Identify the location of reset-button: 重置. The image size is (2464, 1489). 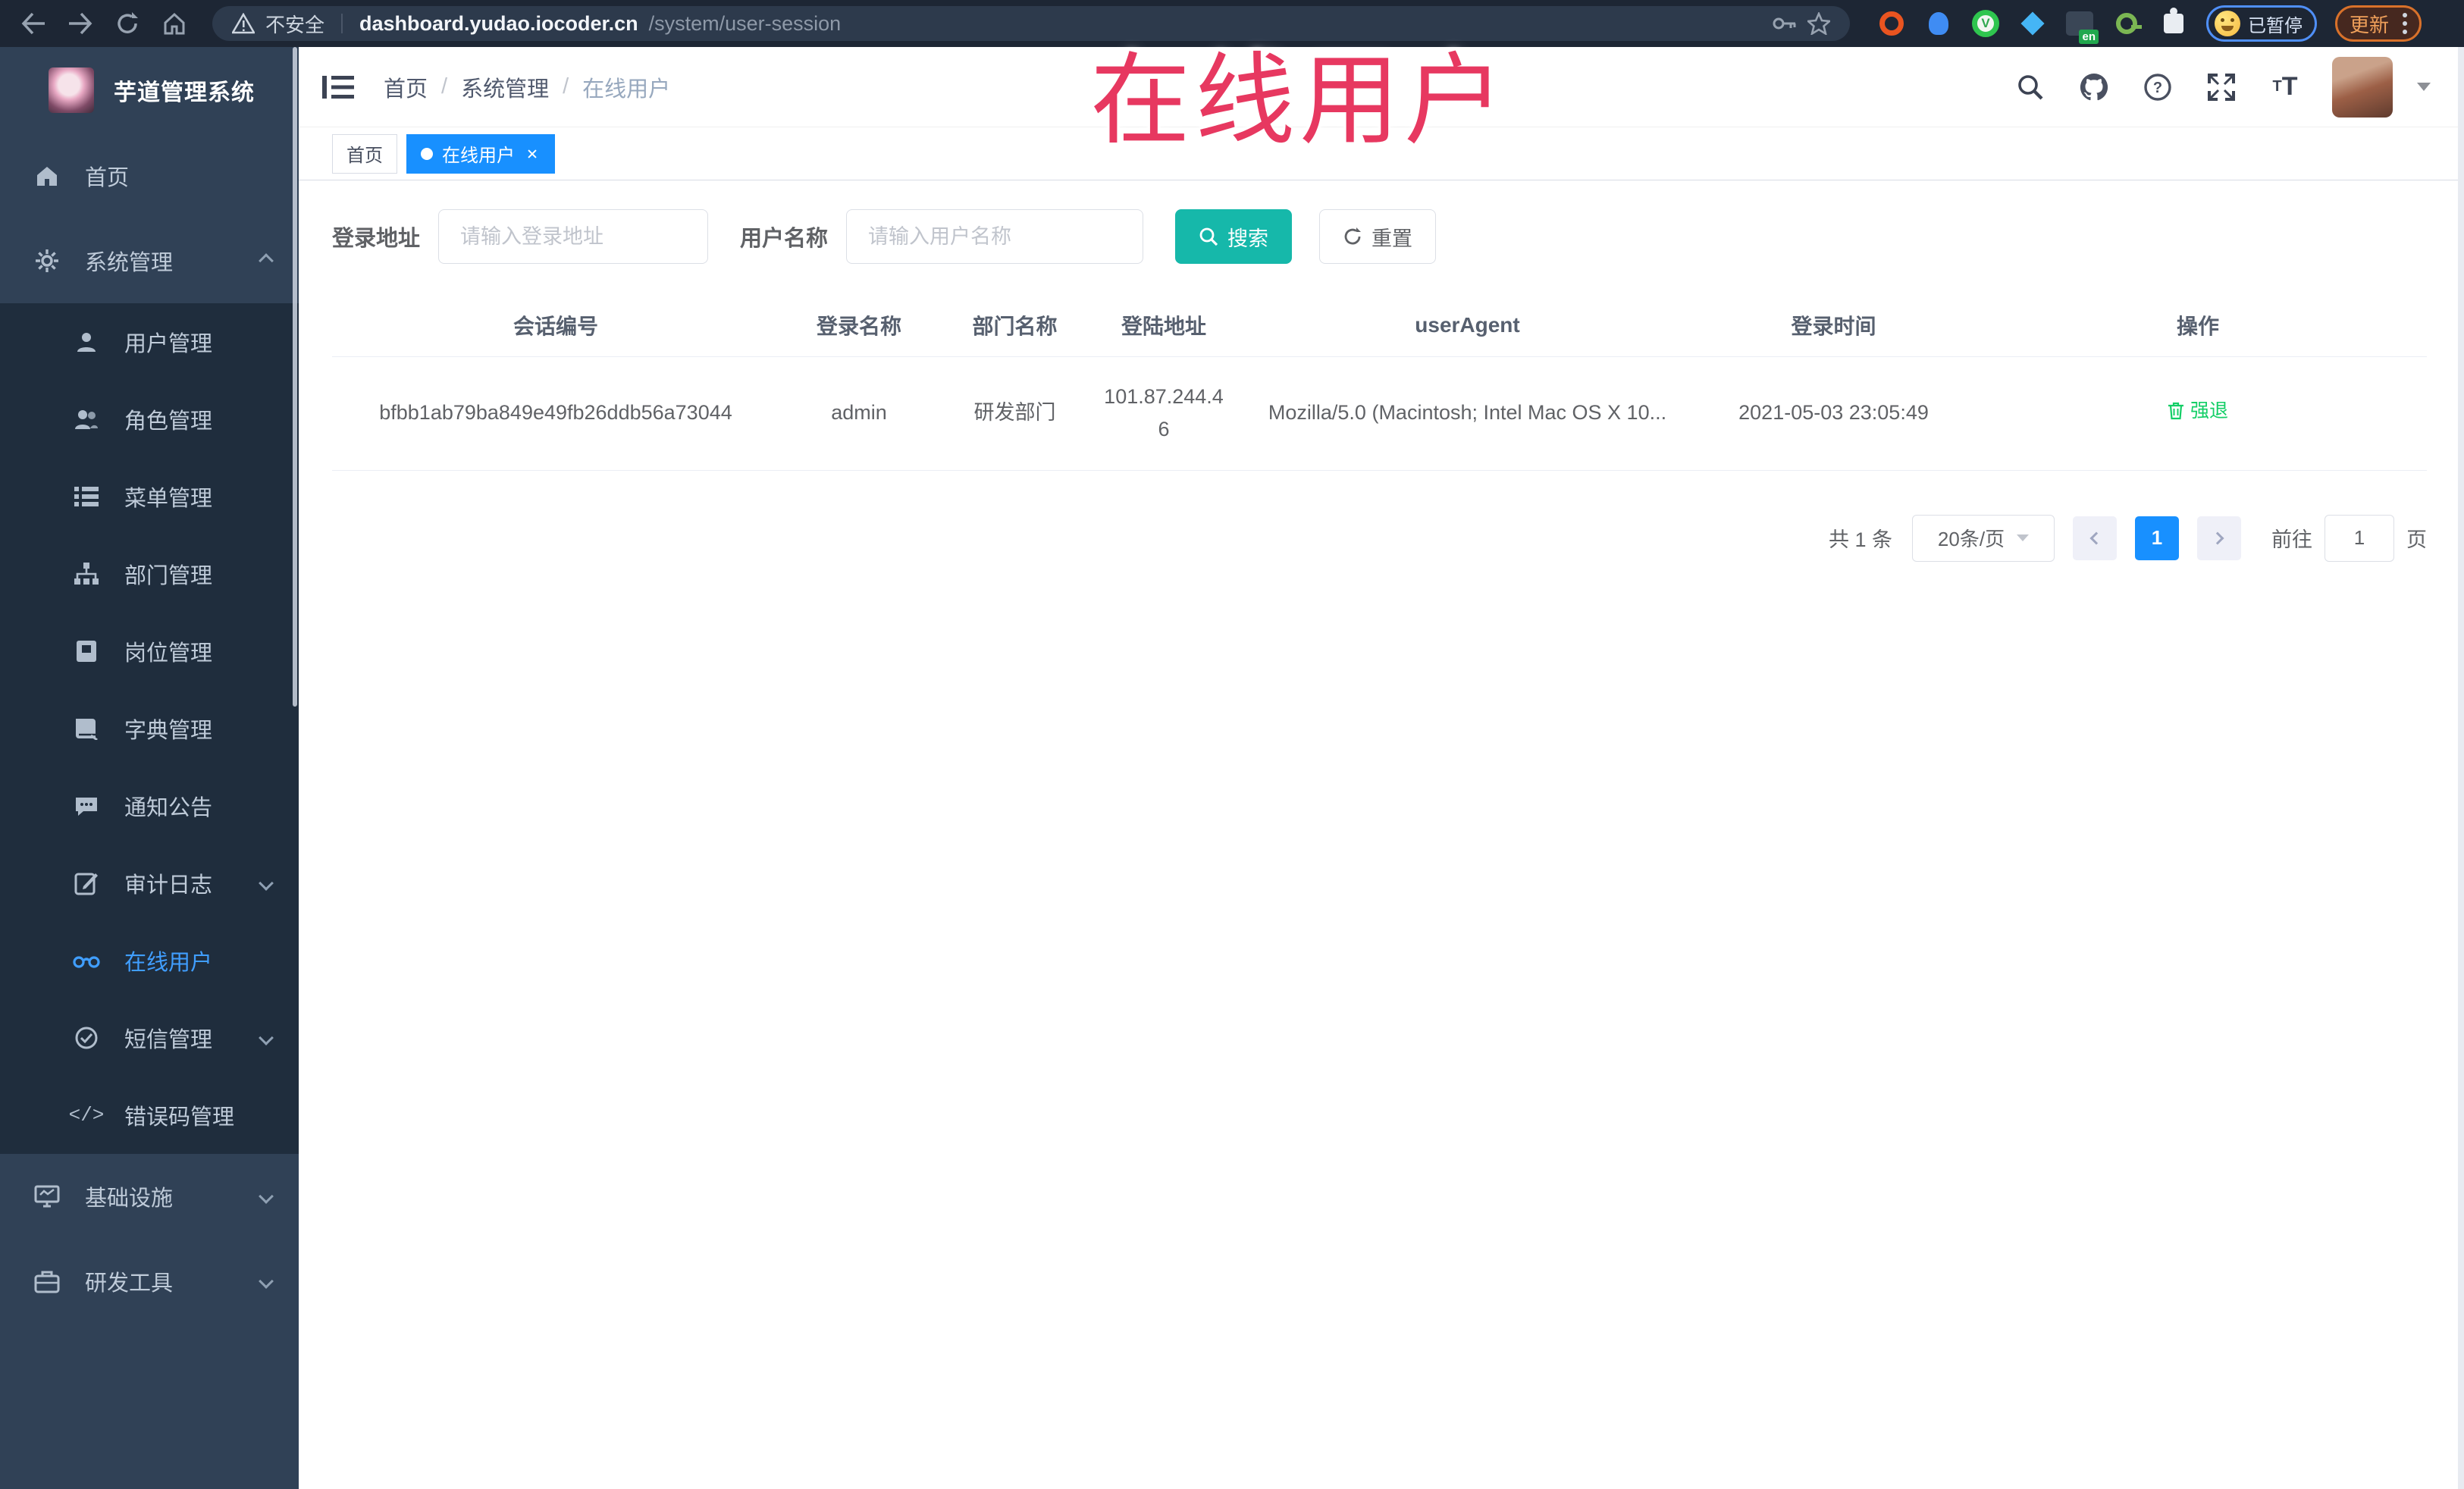
(1378, 237).